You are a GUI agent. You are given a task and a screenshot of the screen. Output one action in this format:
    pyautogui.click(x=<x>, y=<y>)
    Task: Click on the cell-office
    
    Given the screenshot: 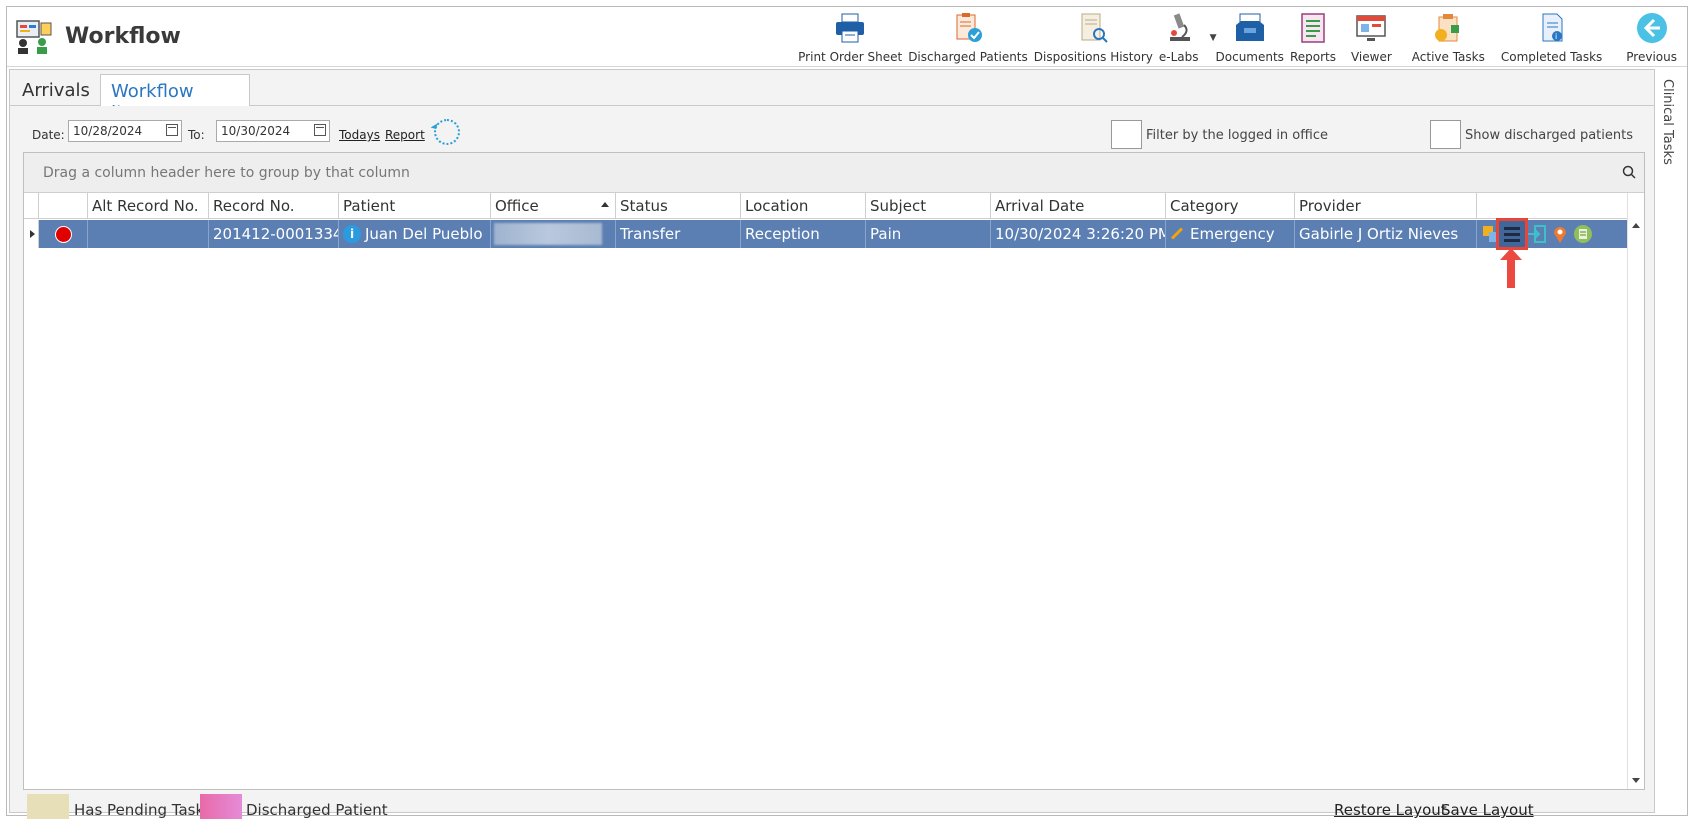 What is the action you would take?
    pyautogui.click(x=553, y=234)
    